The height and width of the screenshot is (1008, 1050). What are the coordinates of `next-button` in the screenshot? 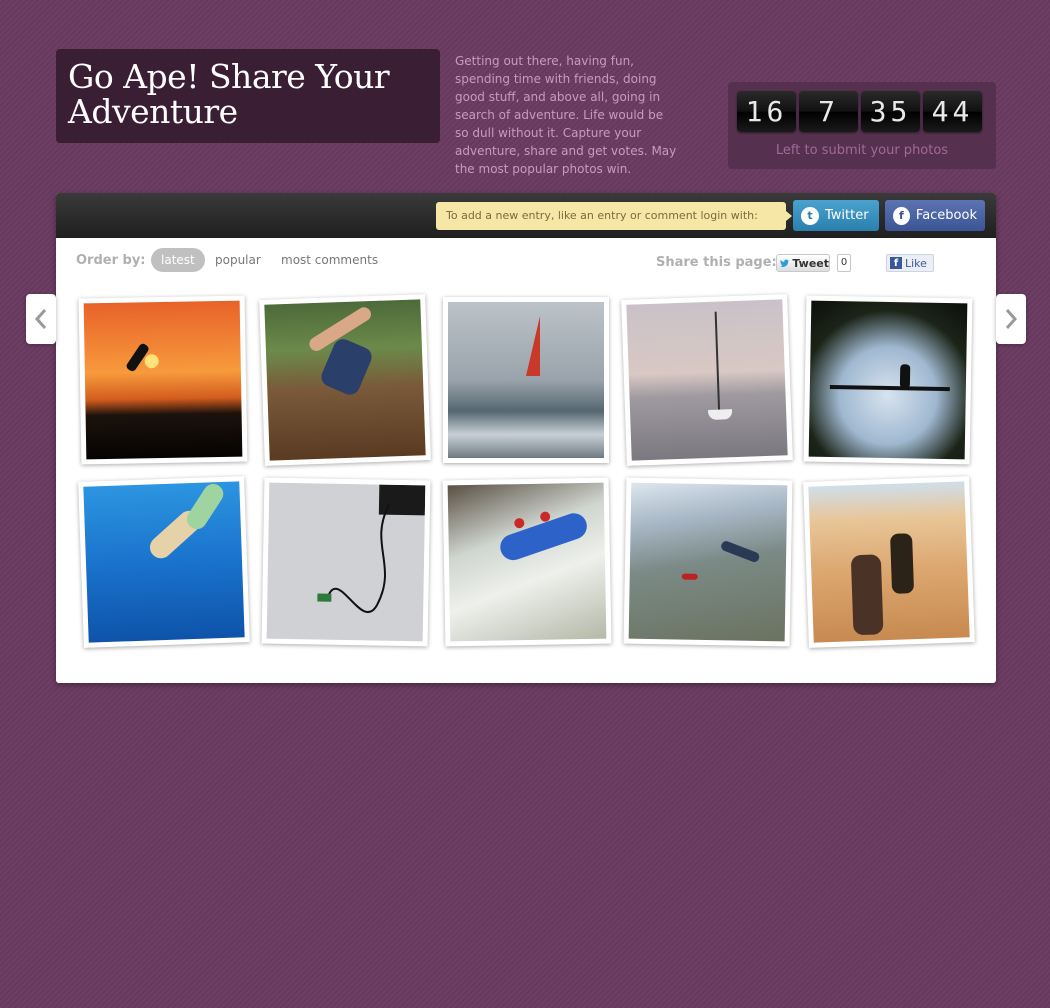 It's located at (1011, 319).